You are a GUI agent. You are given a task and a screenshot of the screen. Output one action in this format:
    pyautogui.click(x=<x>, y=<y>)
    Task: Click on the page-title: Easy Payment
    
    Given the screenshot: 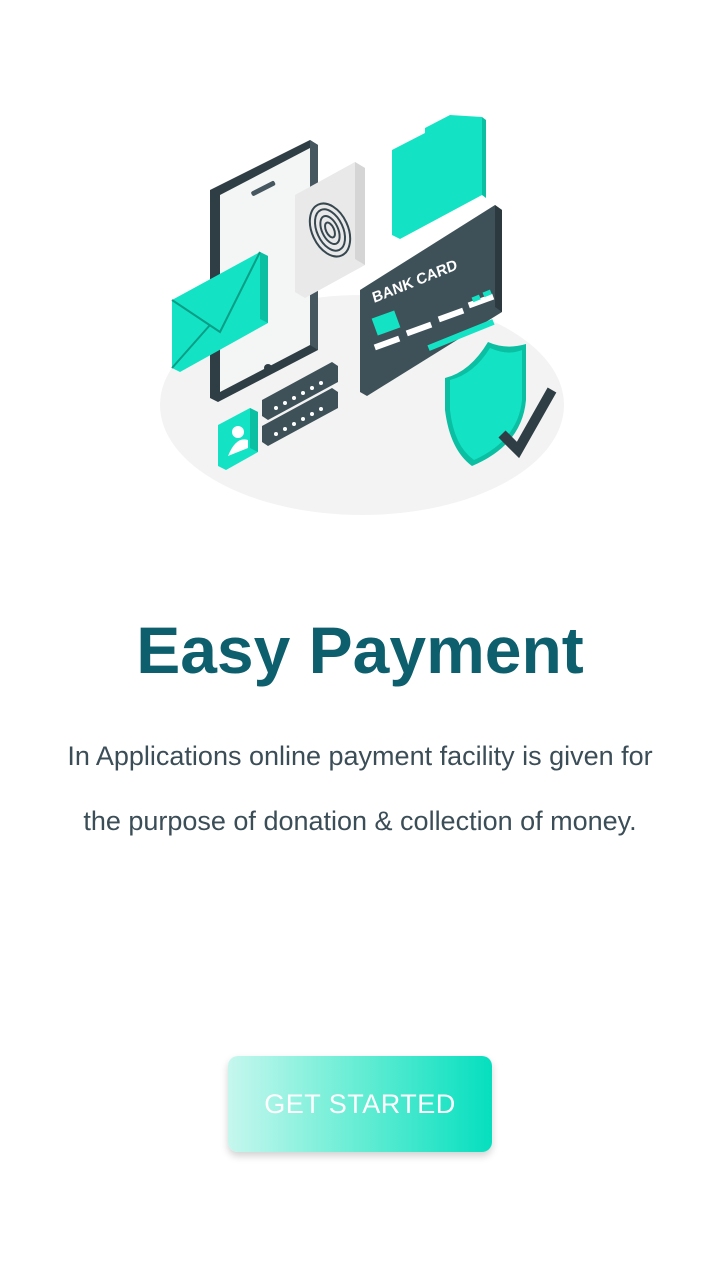 What is the action you would take?
    pyautogui.click(x=360, y=650)
    